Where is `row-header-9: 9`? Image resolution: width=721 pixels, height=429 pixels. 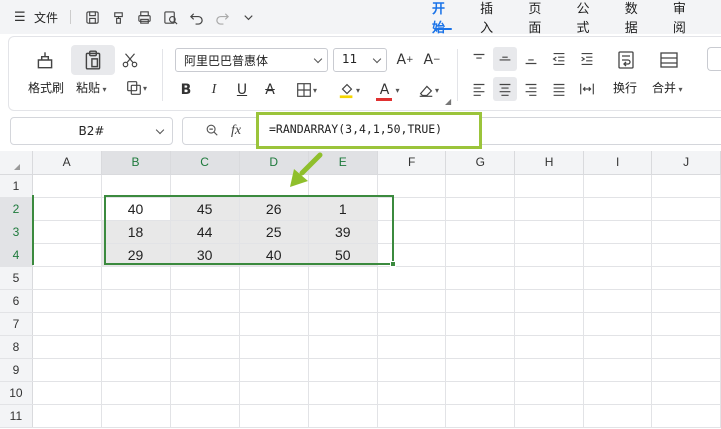 row-header-9: 9 is located at coordinates (16, 370).